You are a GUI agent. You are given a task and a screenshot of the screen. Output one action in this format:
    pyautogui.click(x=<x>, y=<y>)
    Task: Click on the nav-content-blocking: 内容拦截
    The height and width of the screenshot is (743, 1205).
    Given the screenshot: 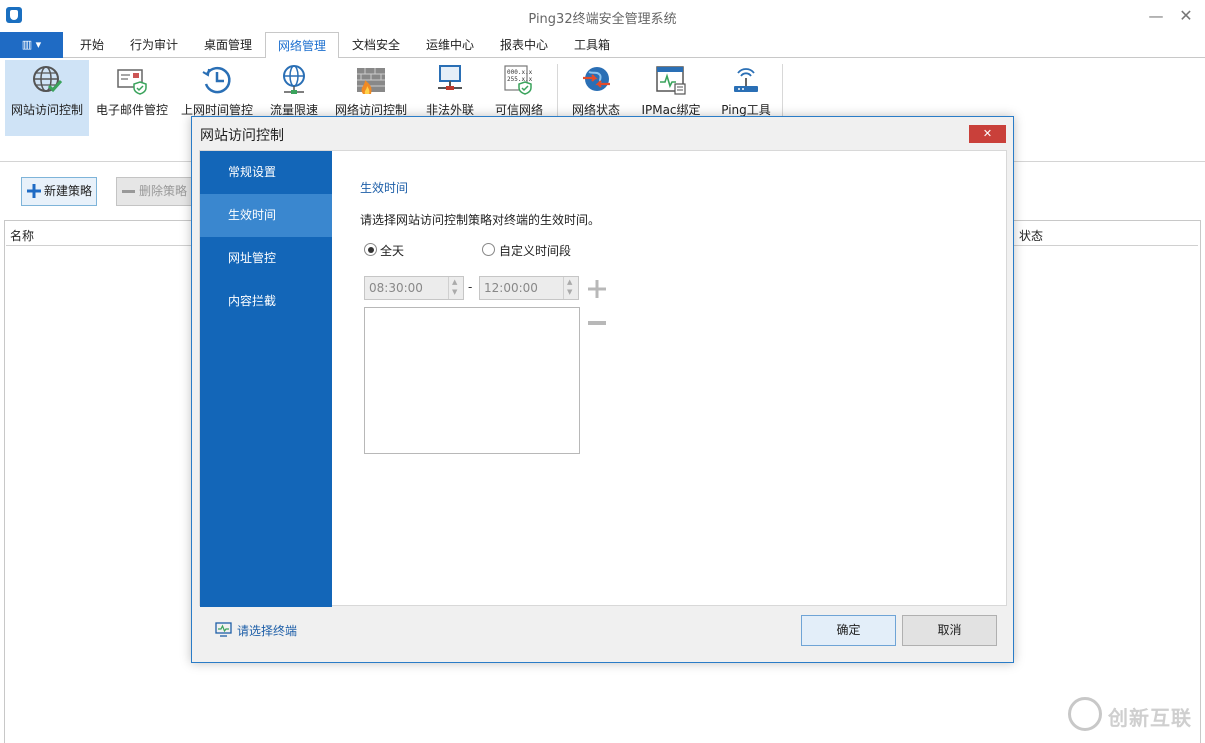 What is the action you would take?
    pyautogui.click(x=266, y=301)
    